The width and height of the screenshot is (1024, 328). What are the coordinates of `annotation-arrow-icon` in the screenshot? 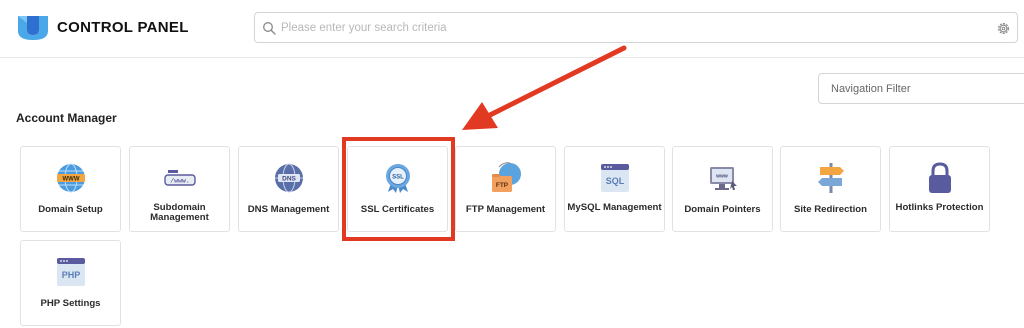 It's located at (544, 87).